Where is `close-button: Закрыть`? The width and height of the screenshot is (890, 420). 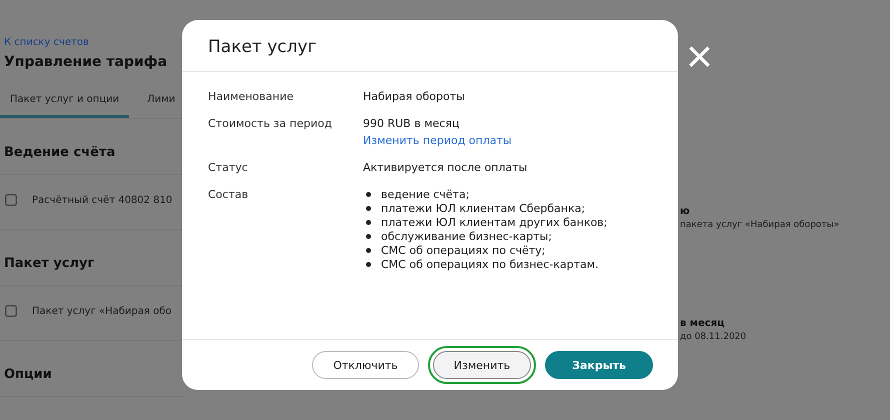 close-button: Закрыть is located at coordinates (599, 365).